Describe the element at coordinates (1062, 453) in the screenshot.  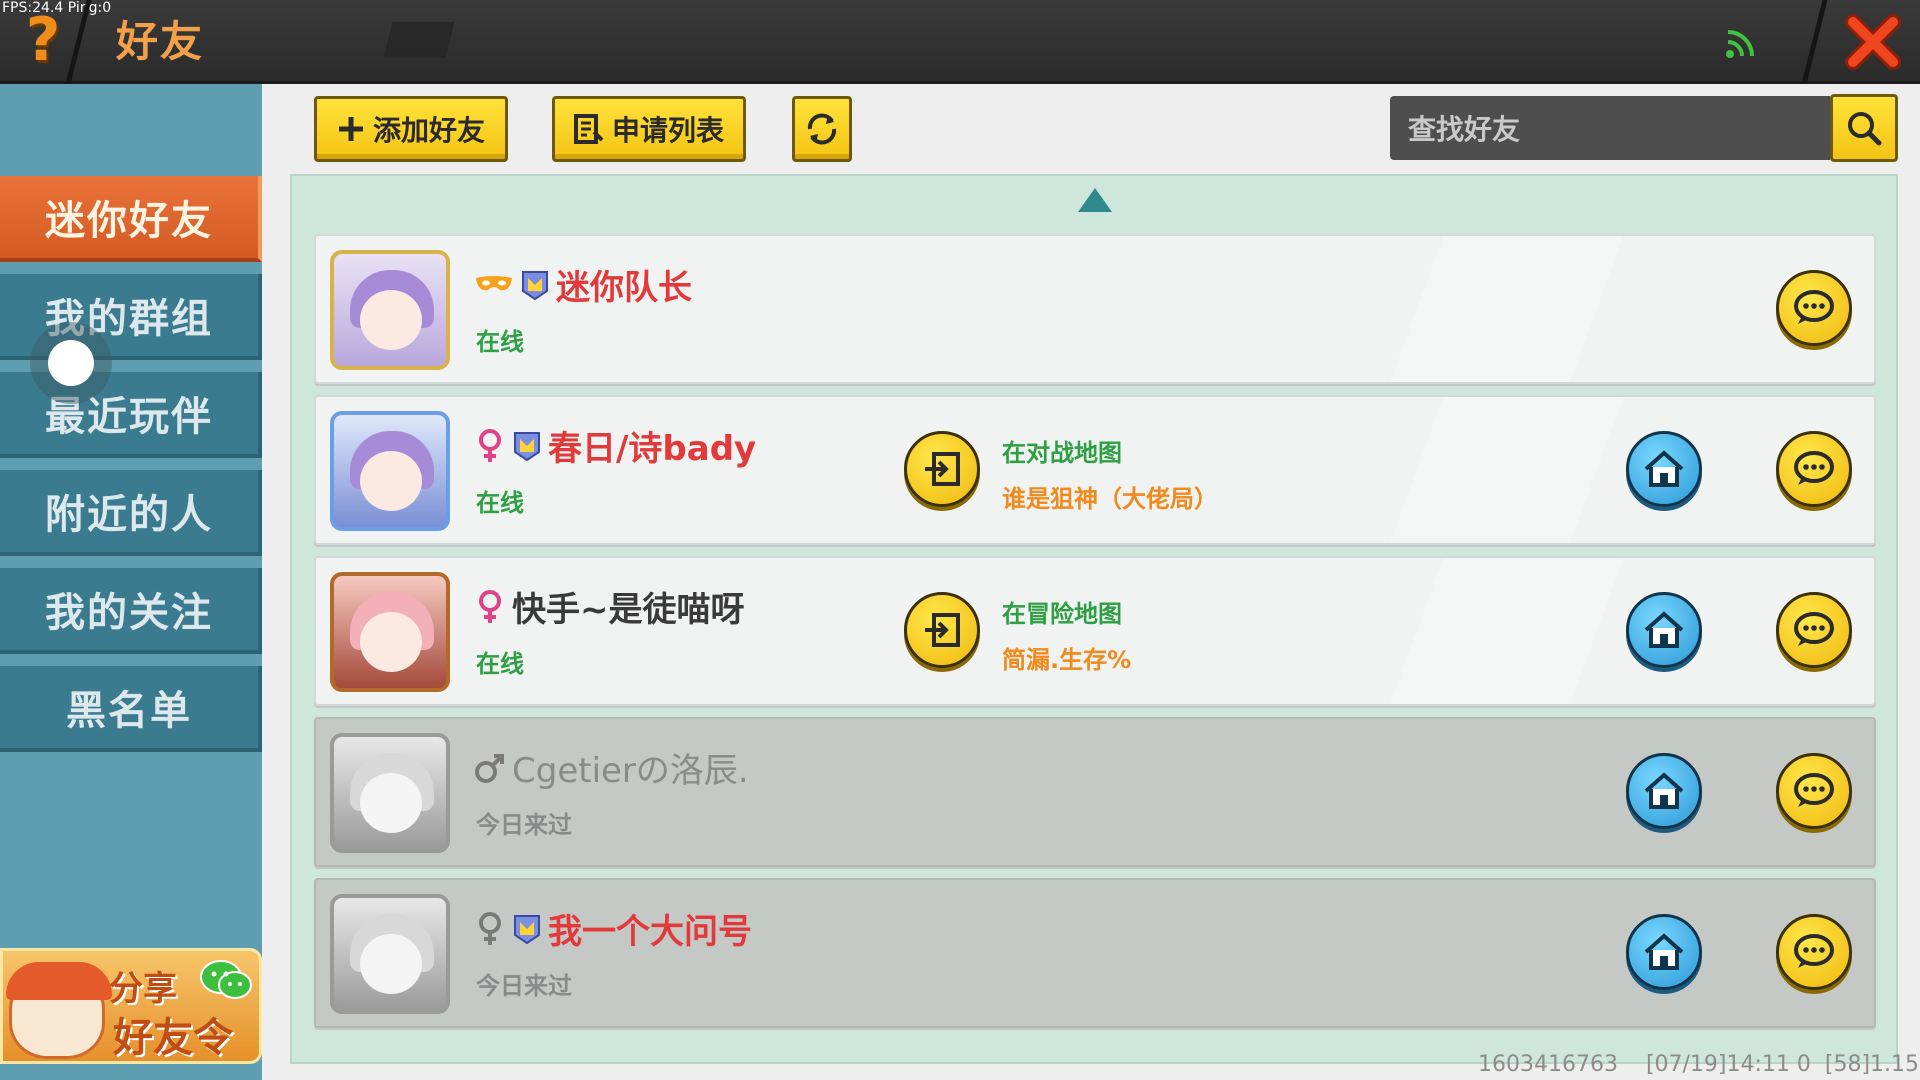
I see `map-type: 在对战地图` at that location.